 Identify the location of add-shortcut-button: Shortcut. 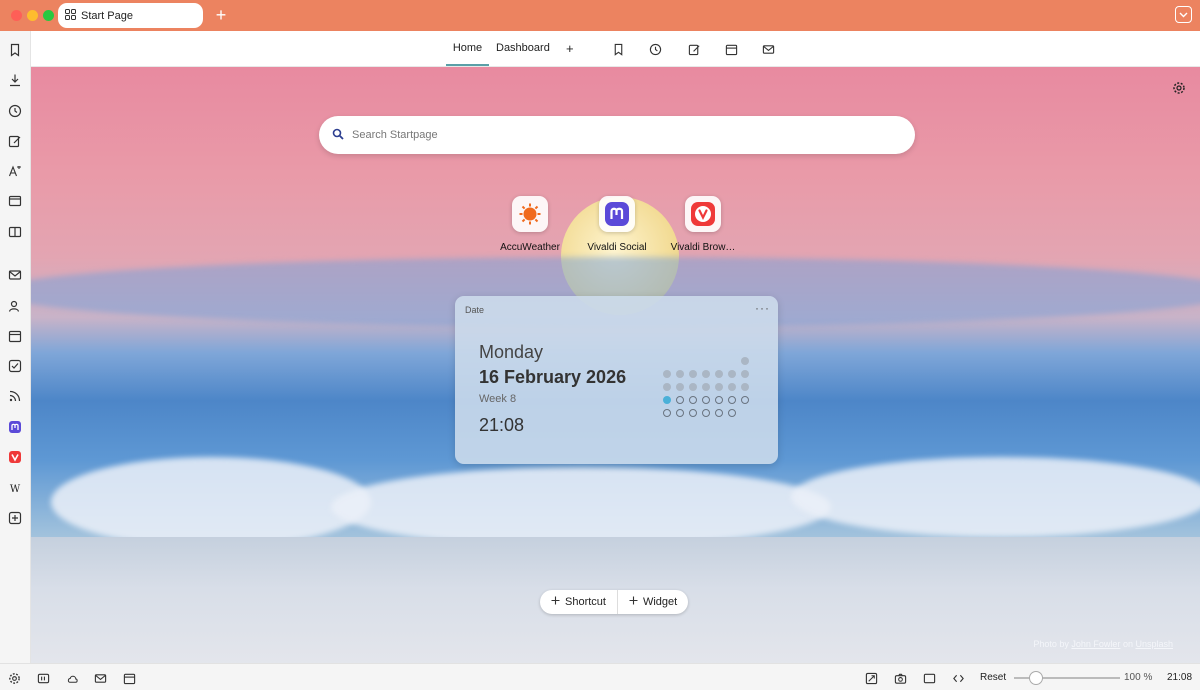
(578, 602).